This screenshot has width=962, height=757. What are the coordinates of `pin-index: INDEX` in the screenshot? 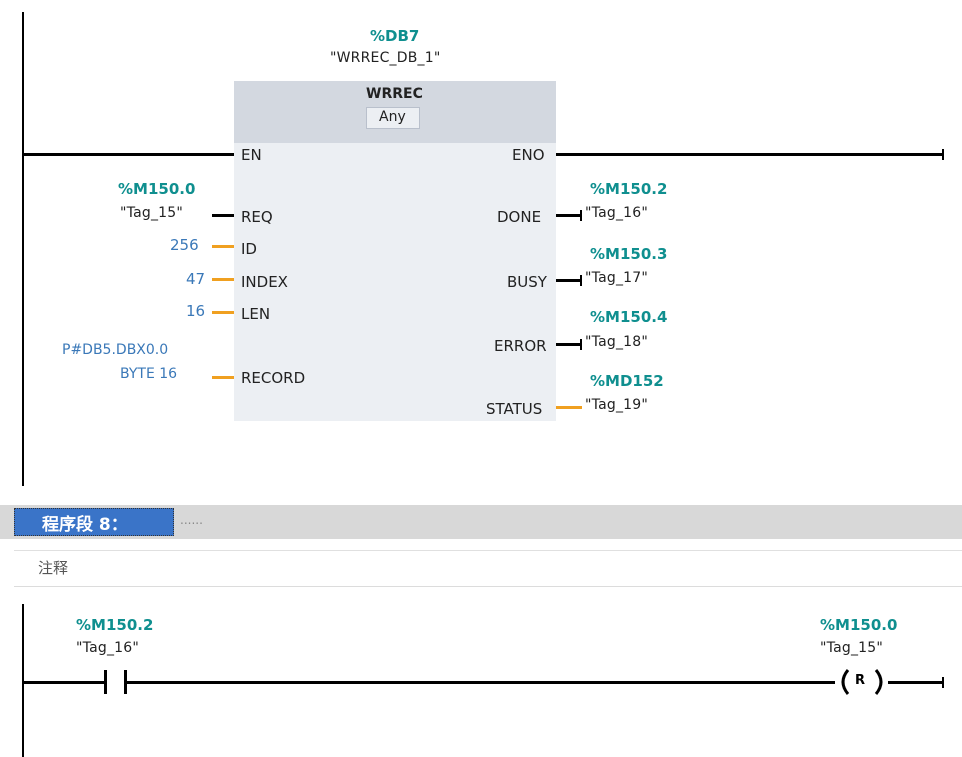 It's located at (264, 282).